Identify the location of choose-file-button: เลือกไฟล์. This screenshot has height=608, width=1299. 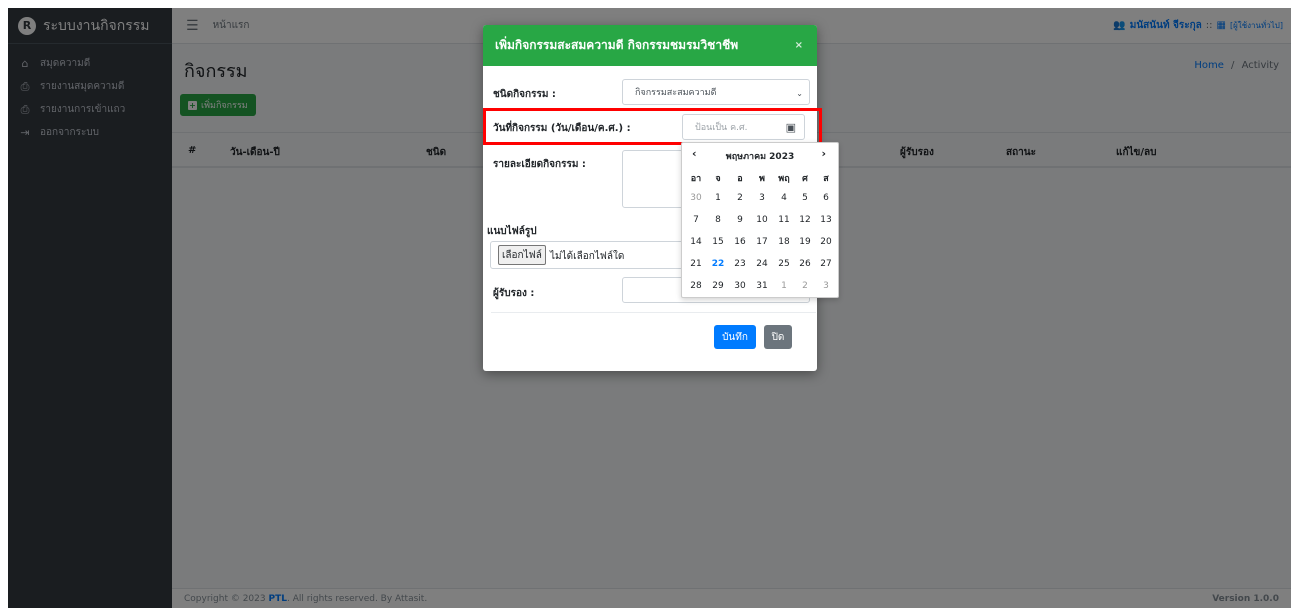
(522, 255).